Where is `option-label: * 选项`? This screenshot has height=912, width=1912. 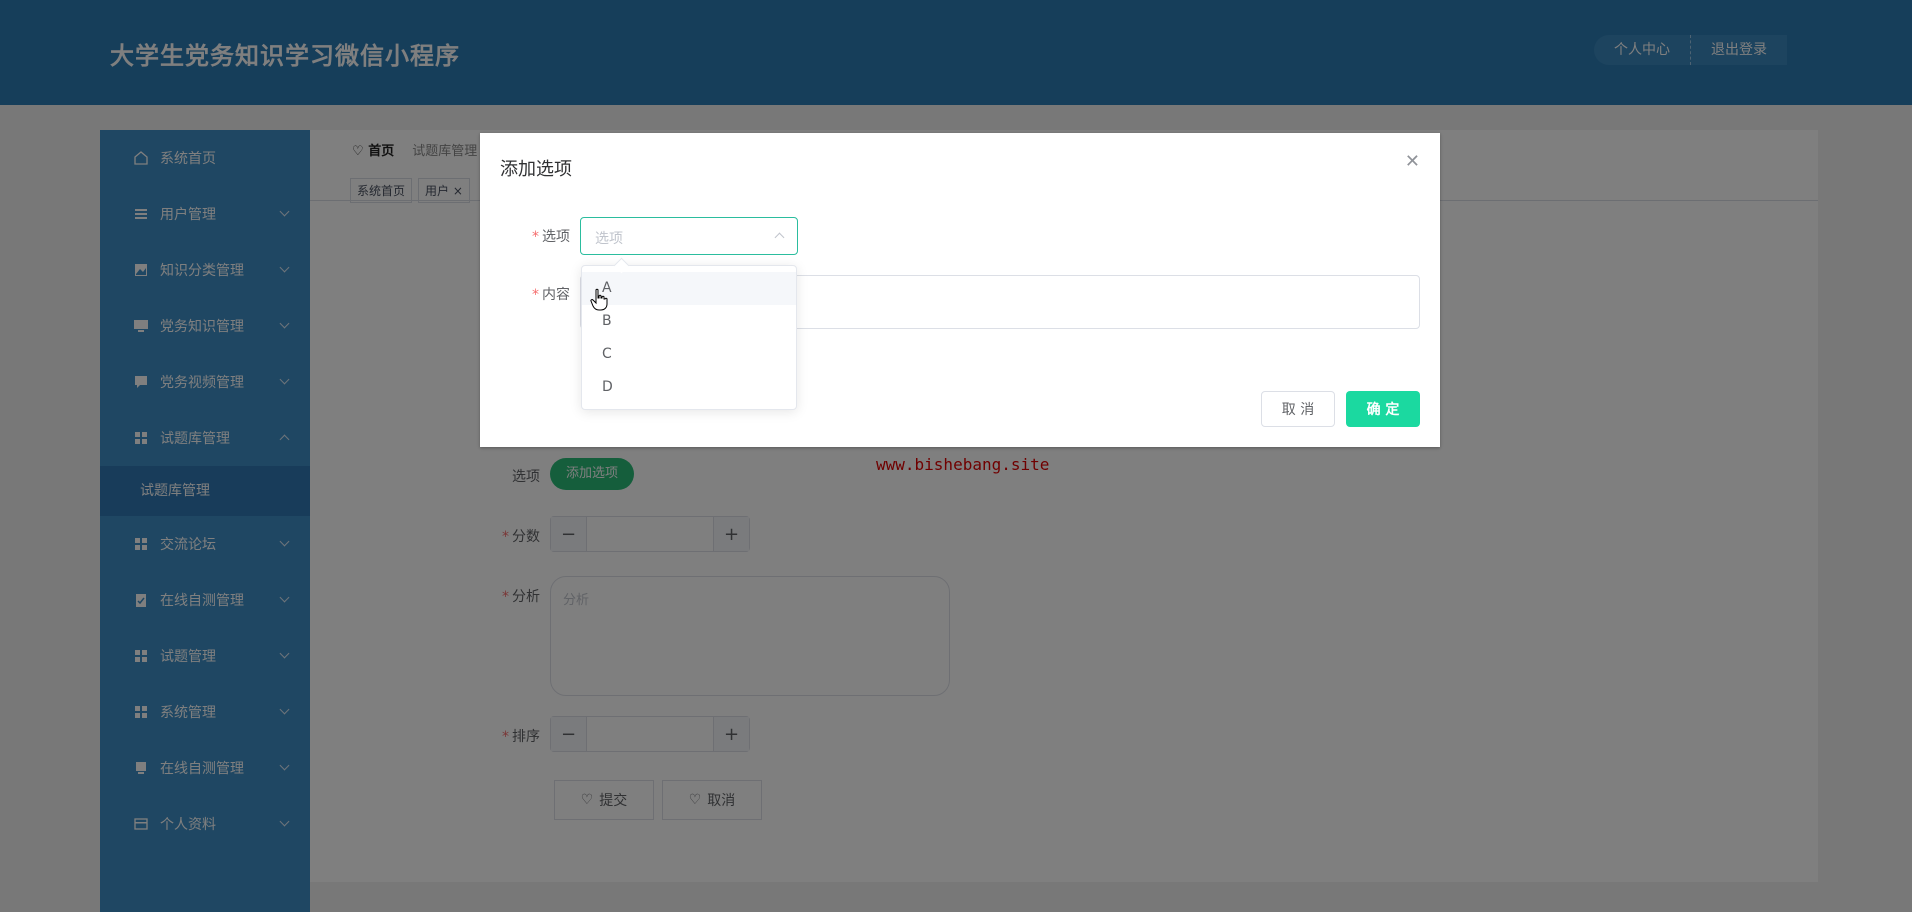 option-label: * 选项 is located at coordinates (551, 237).